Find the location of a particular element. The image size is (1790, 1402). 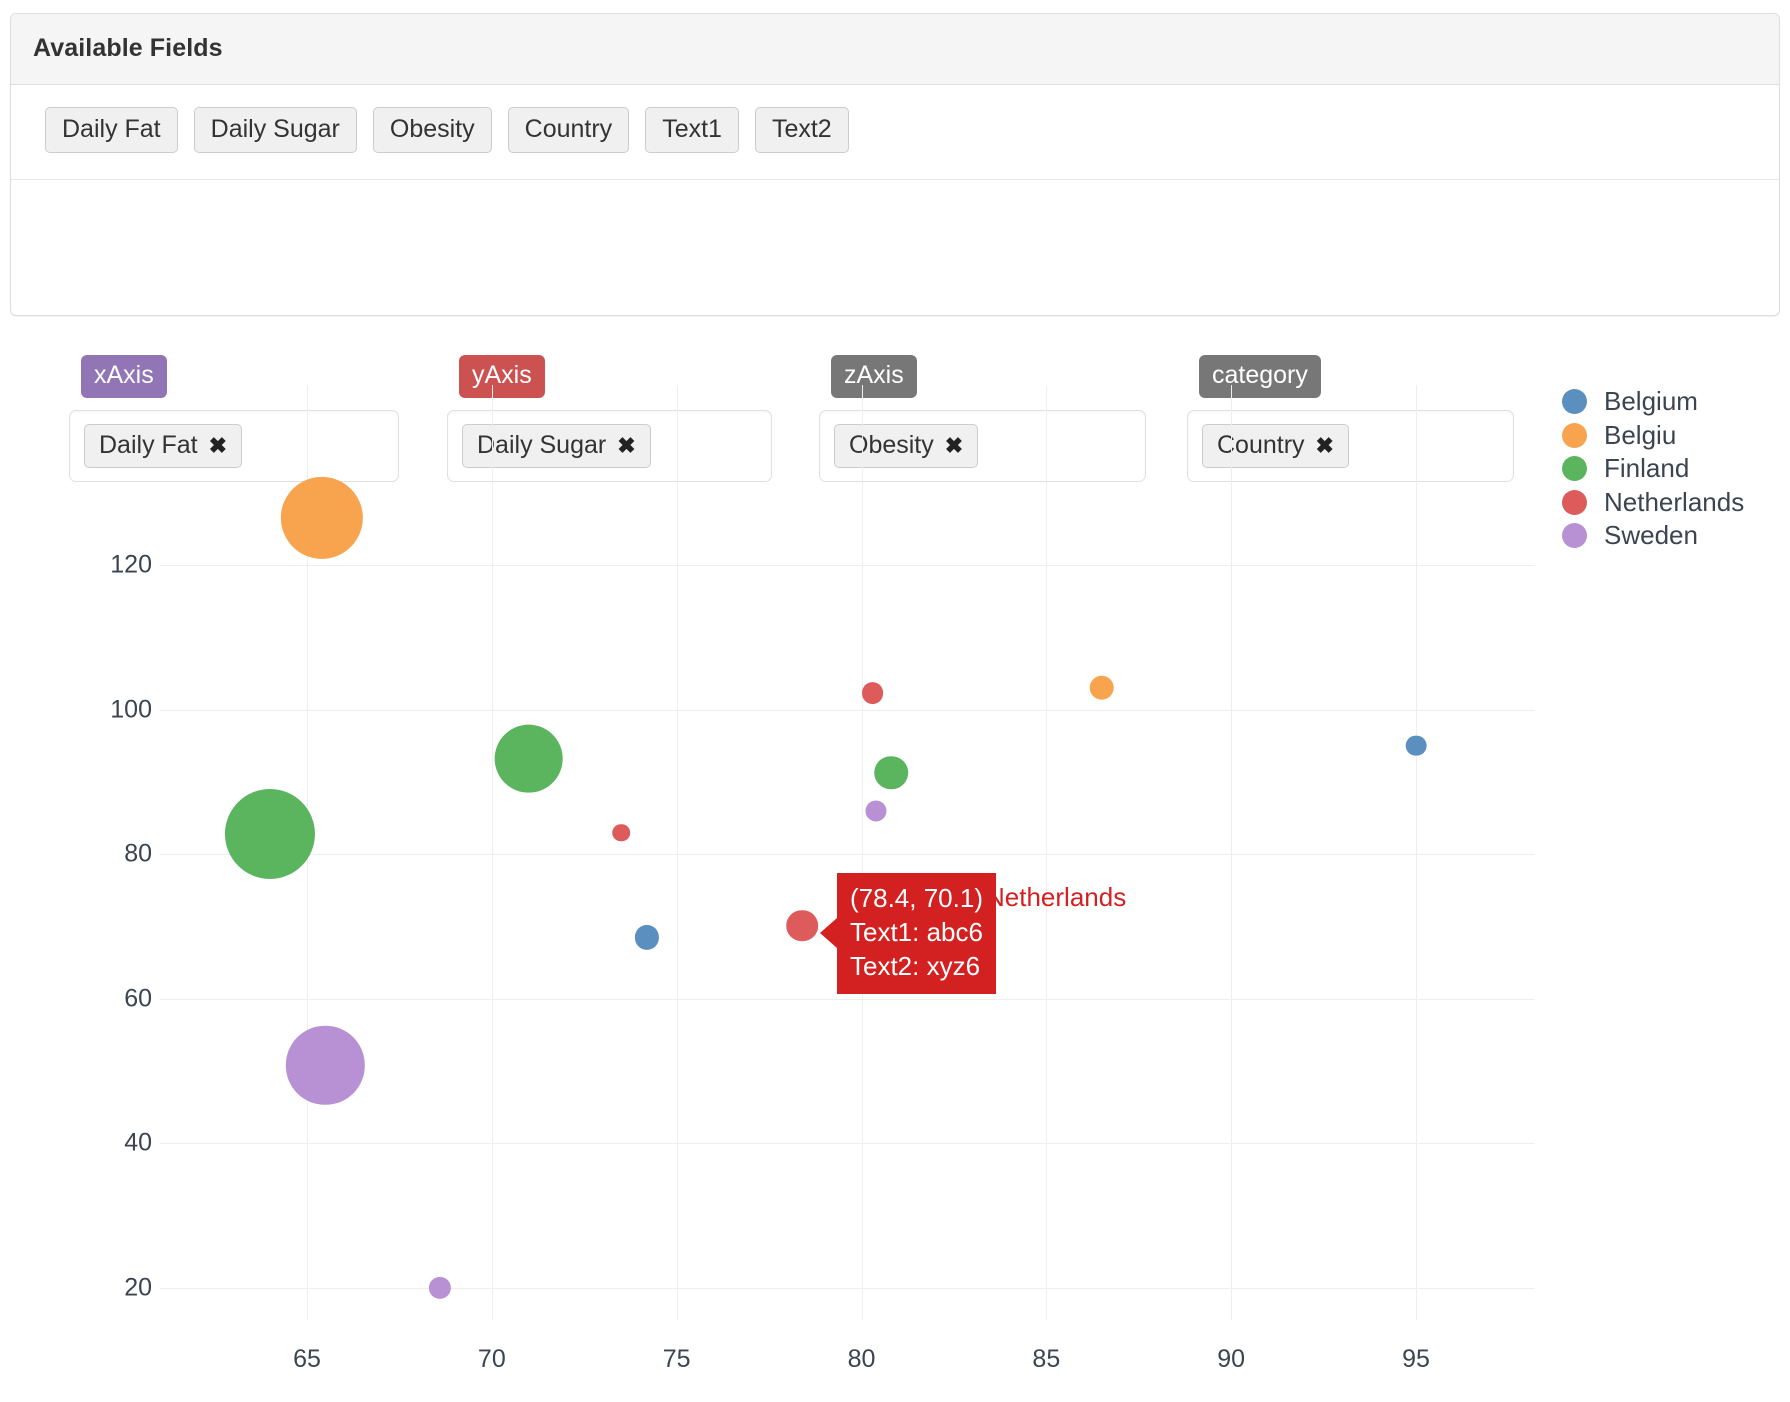

available-field-chip: Country is located at coordinates (568, 130).